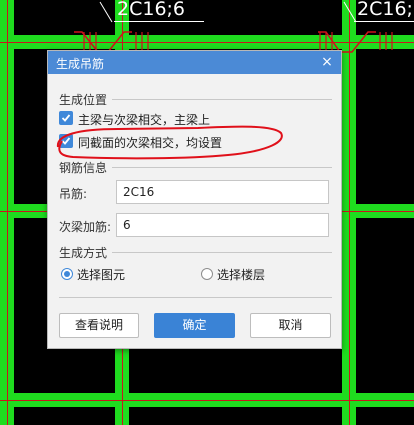  Describe the element at coordinates (144, 120) in the screenshot. I see `option-label: 主梁与次梁相交，主梁上` at that location.